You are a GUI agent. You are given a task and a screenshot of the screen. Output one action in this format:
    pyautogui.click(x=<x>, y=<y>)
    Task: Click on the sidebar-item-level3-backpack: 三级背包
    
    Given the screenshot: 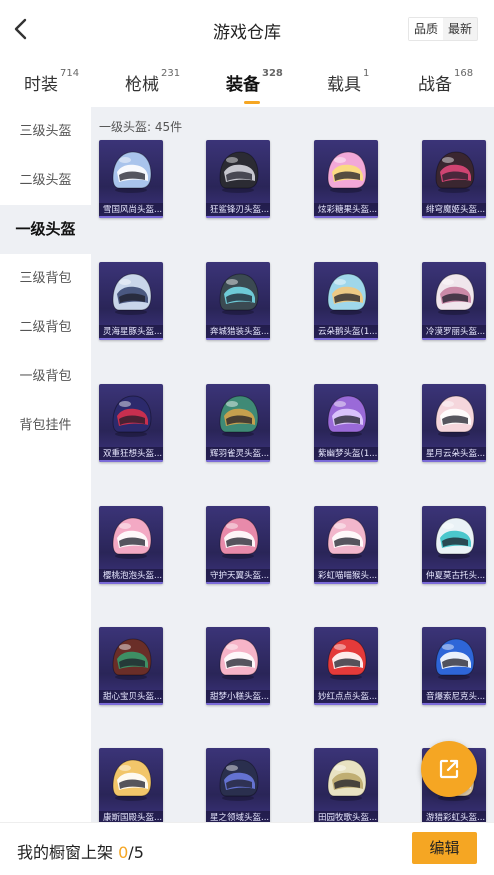 What is the action you would take?
    pyautogui.click(x=45, y=278)
    